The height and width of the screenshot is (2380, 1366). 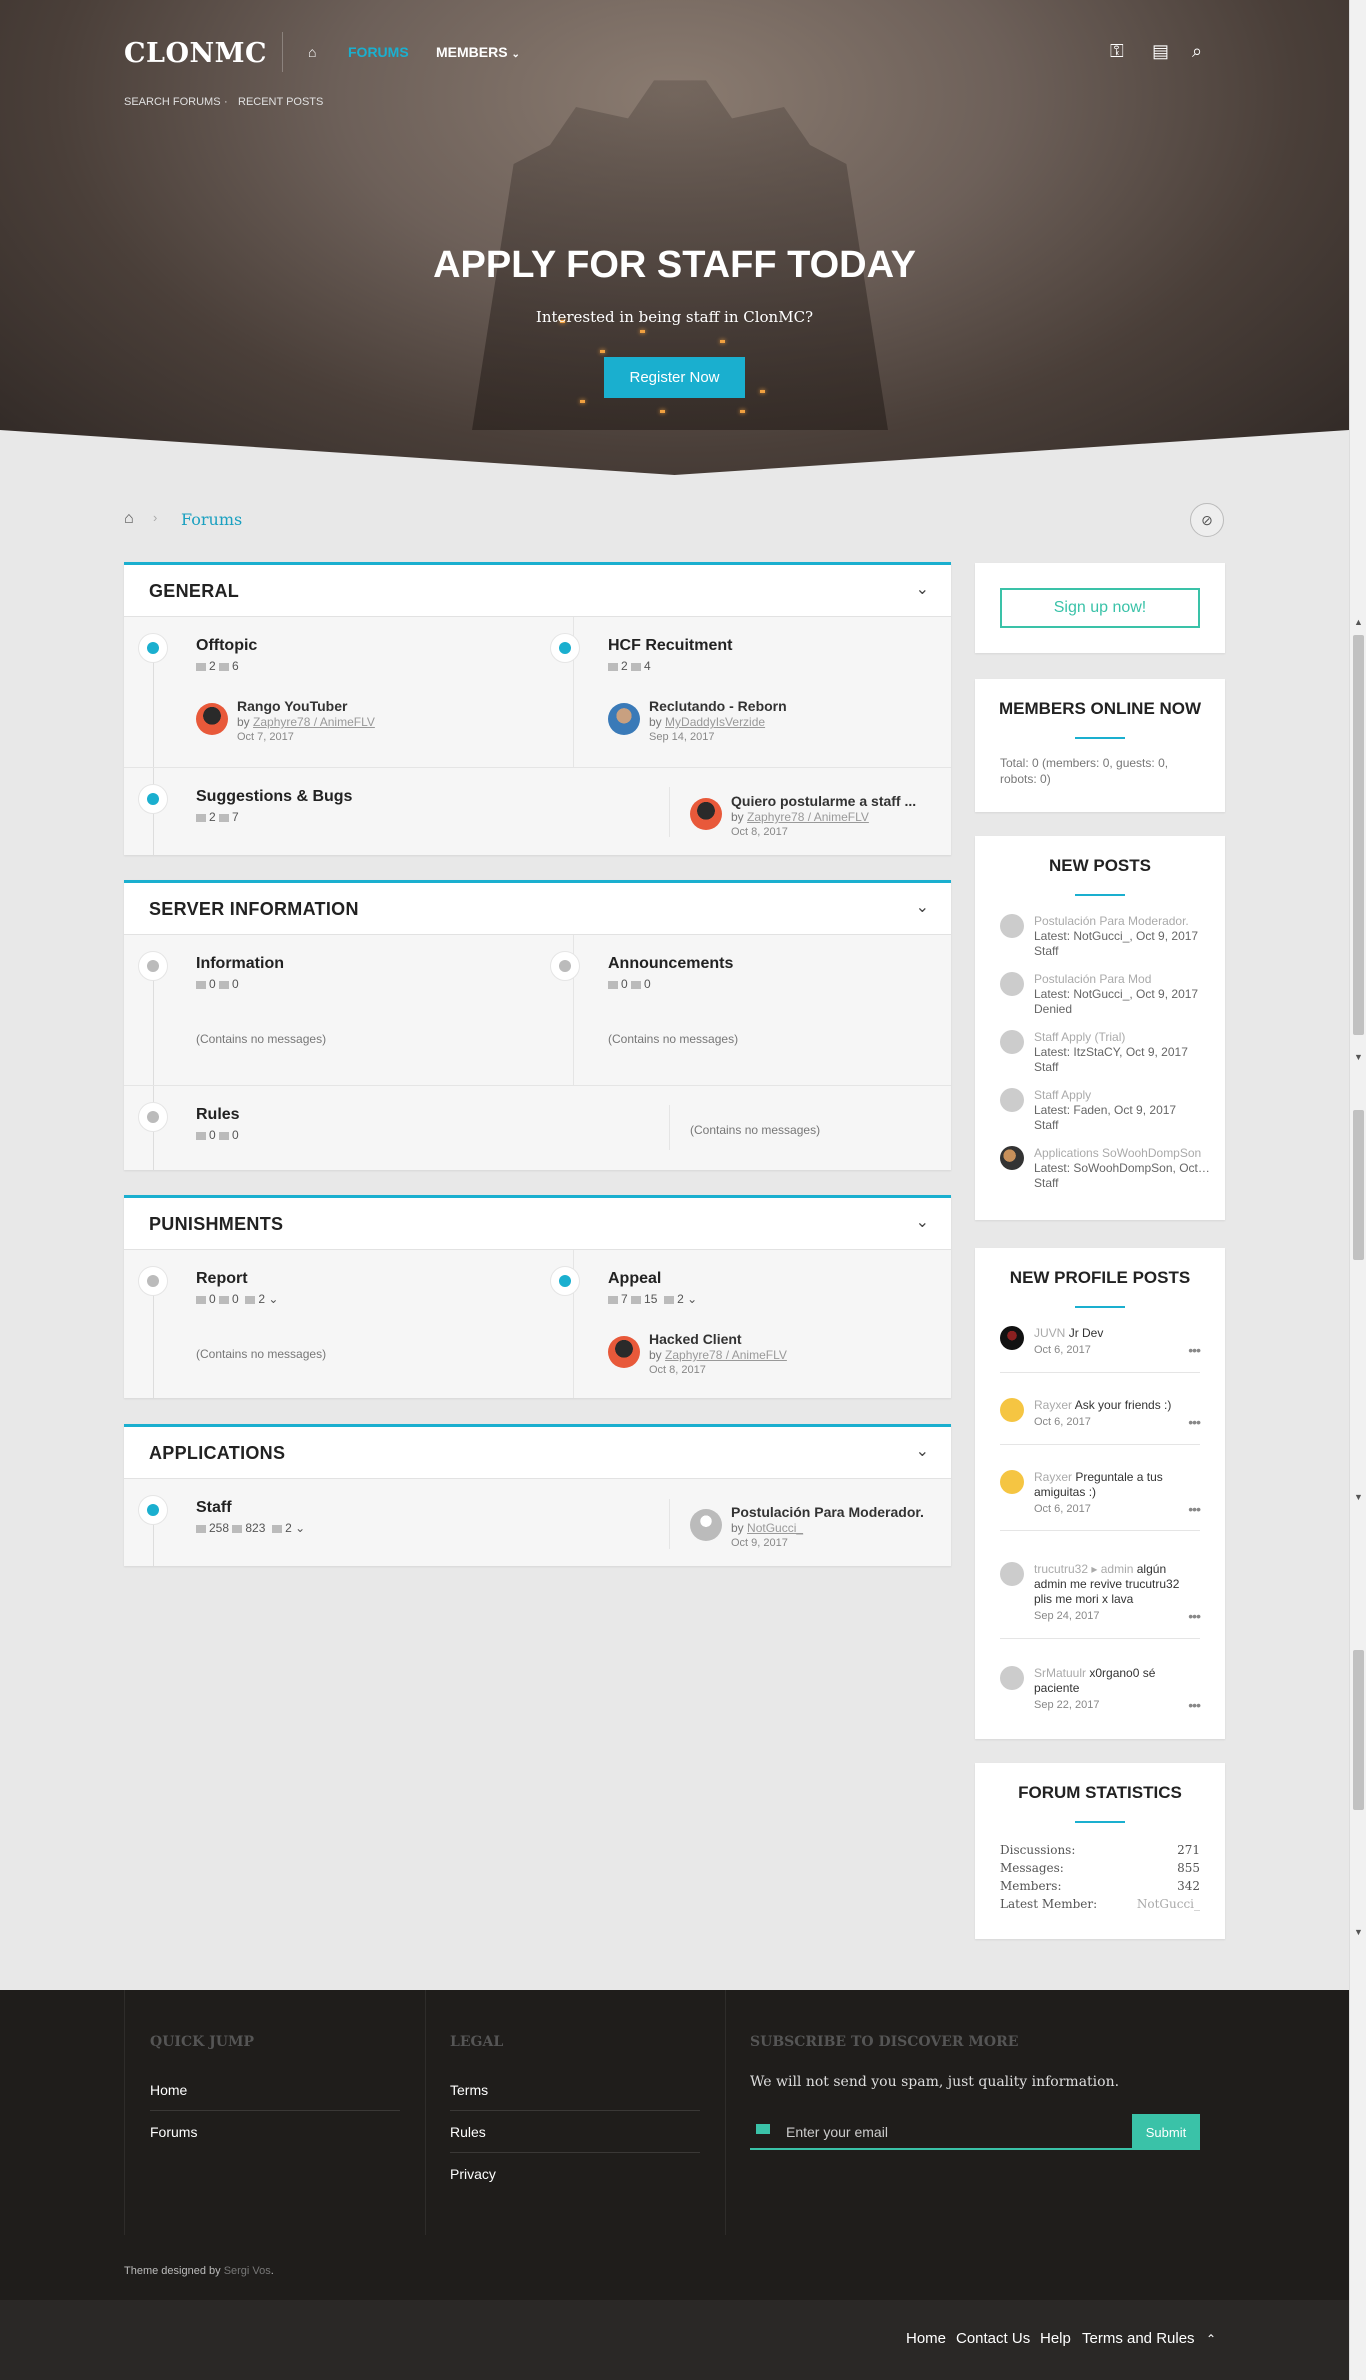 What do you see at coordinates (312, 52) in the screenshot?
I see `nav-home-icon: ⌂` at bounding box center [312, 52].